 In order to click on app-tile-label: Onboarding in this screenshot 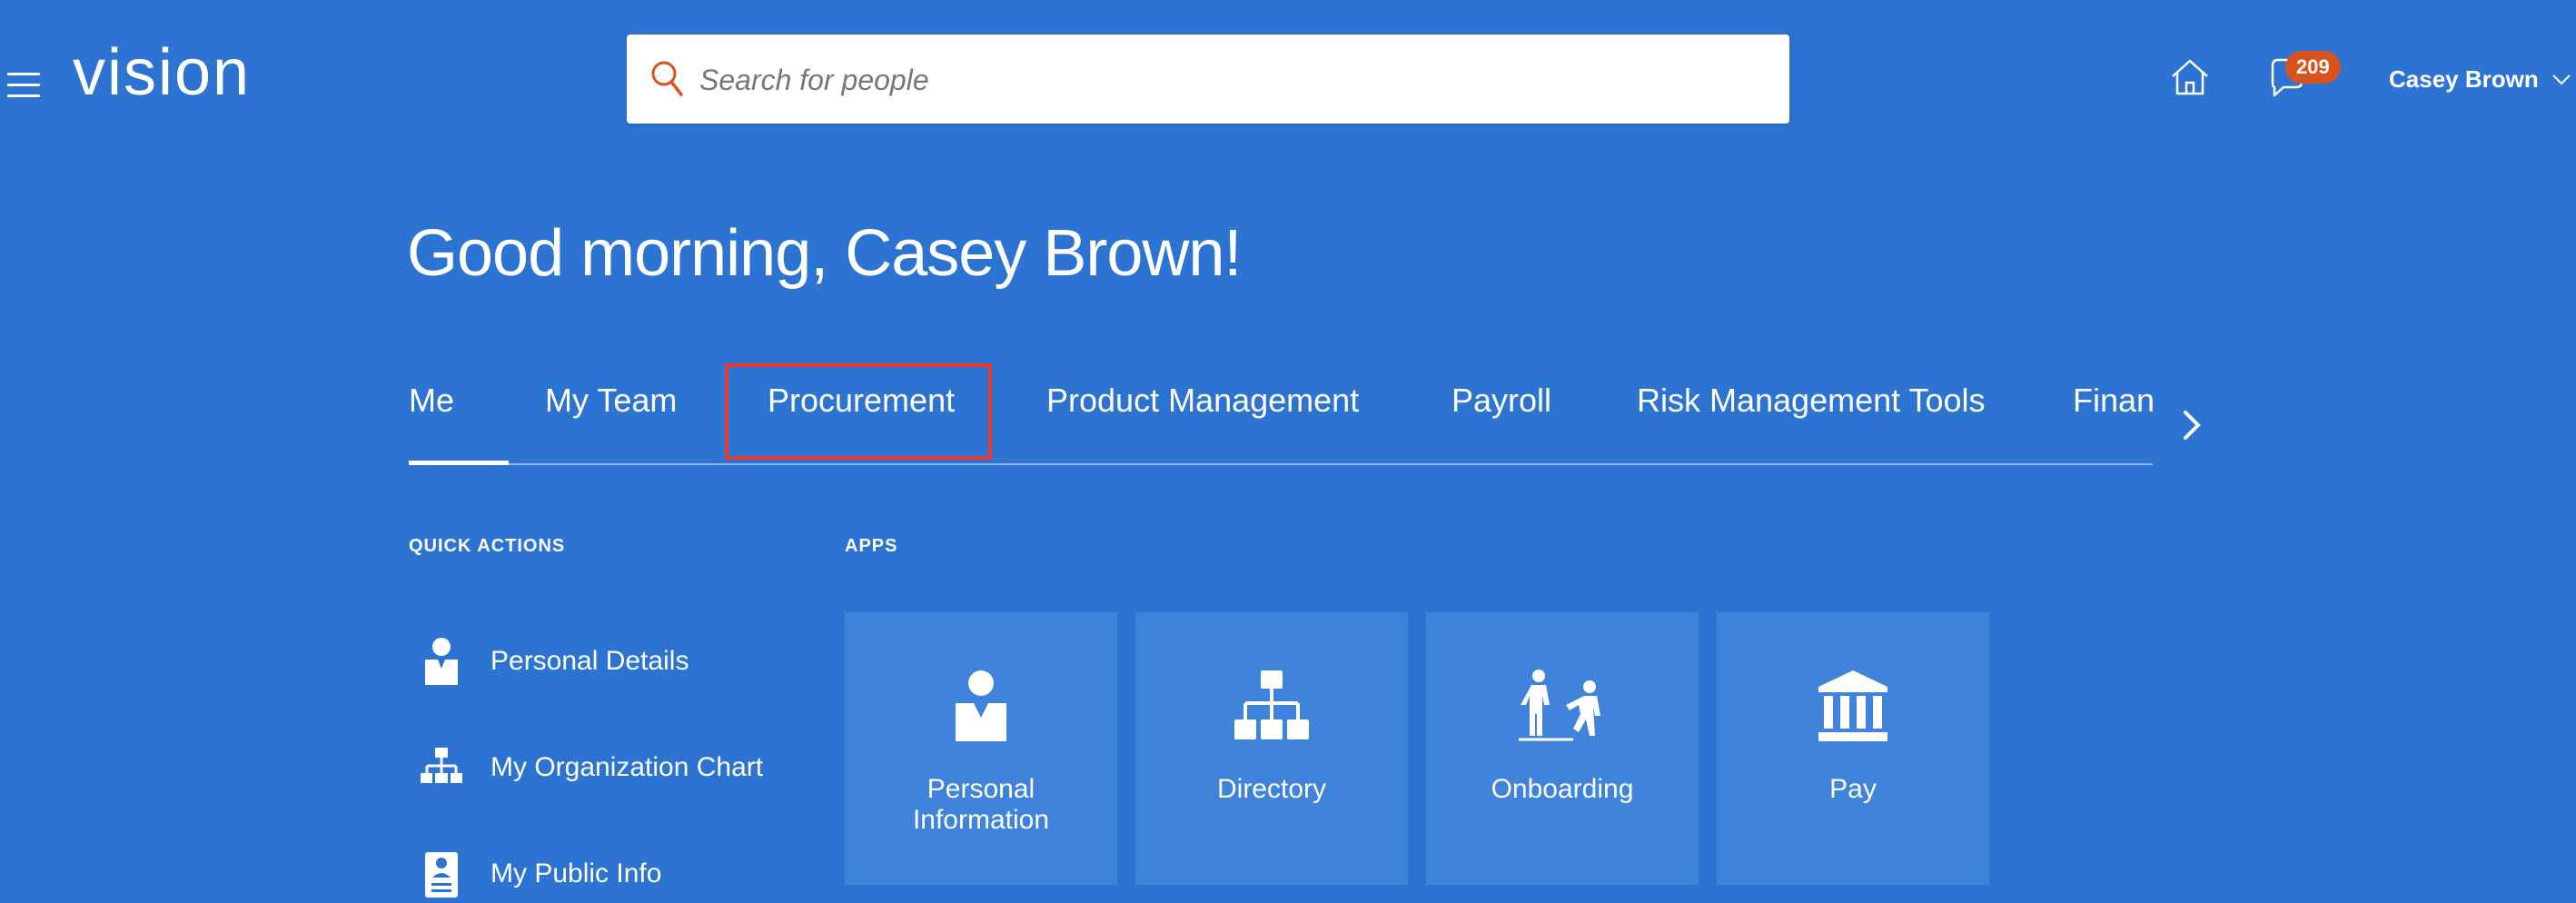, I will do `click(1562, 789)`.